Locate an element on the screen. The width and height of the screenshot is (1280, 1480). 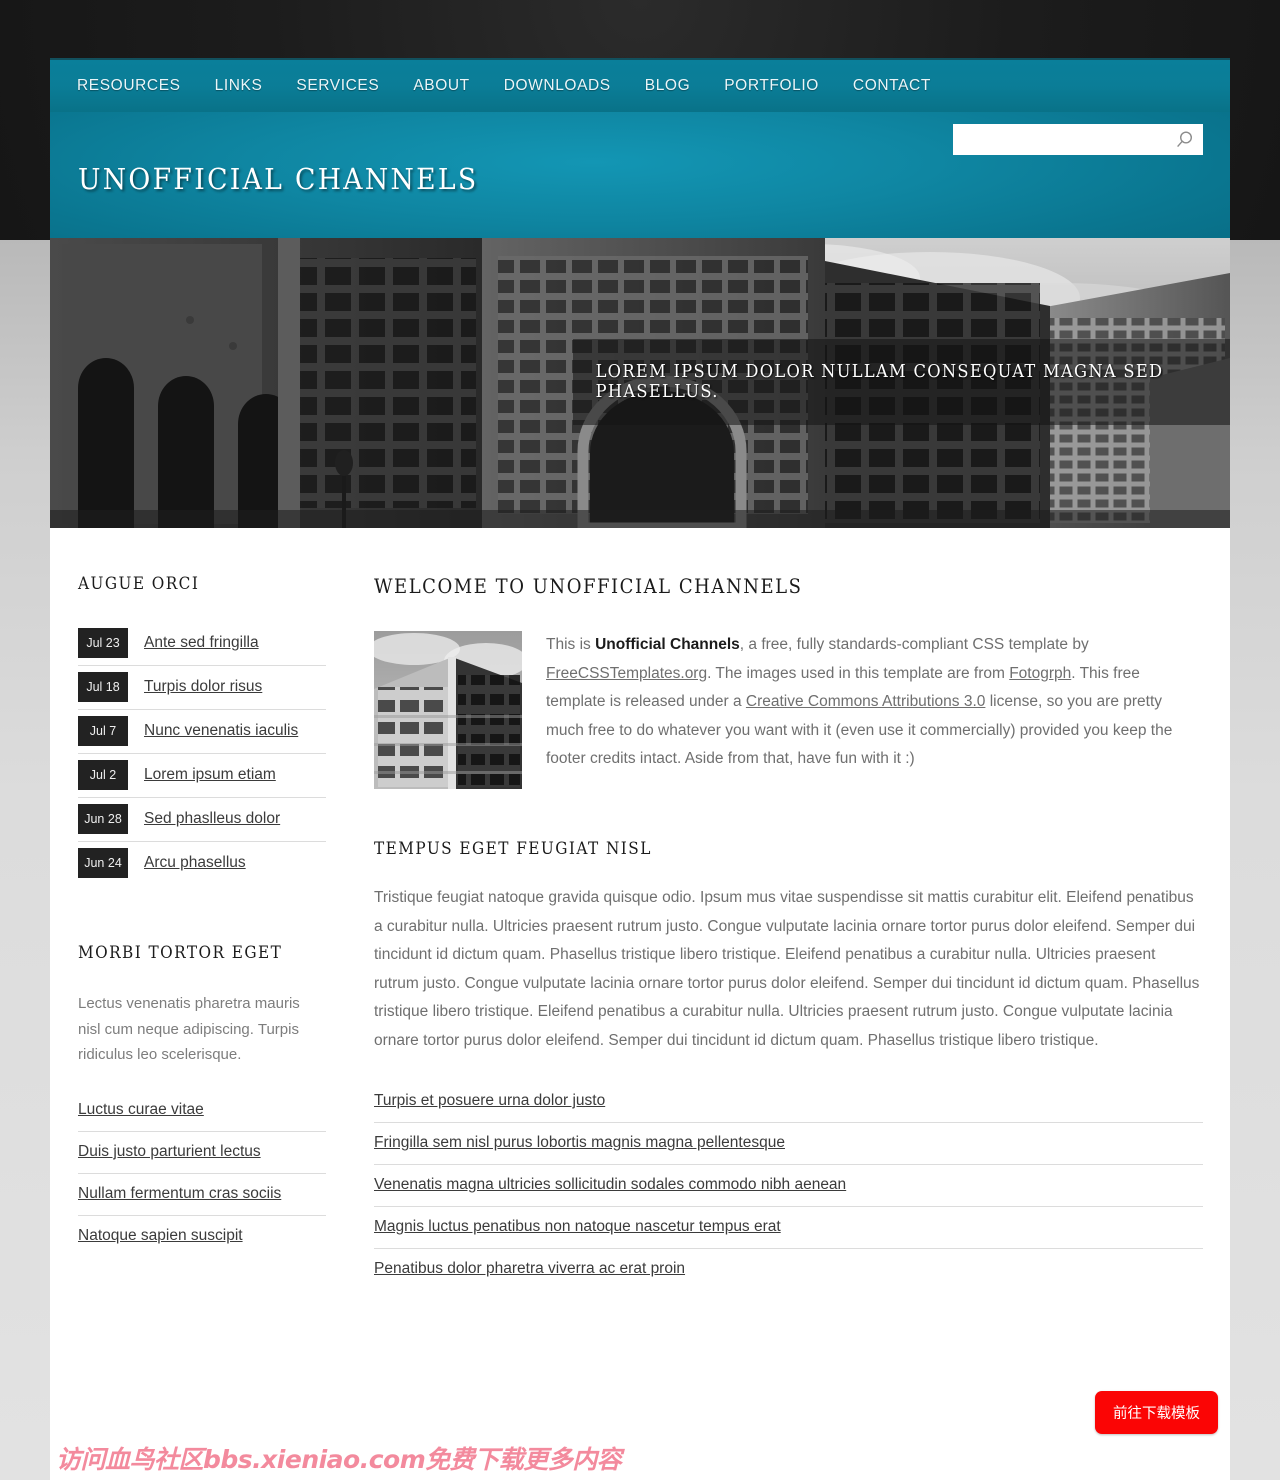
search-input is located at coordinates (1063, 139).